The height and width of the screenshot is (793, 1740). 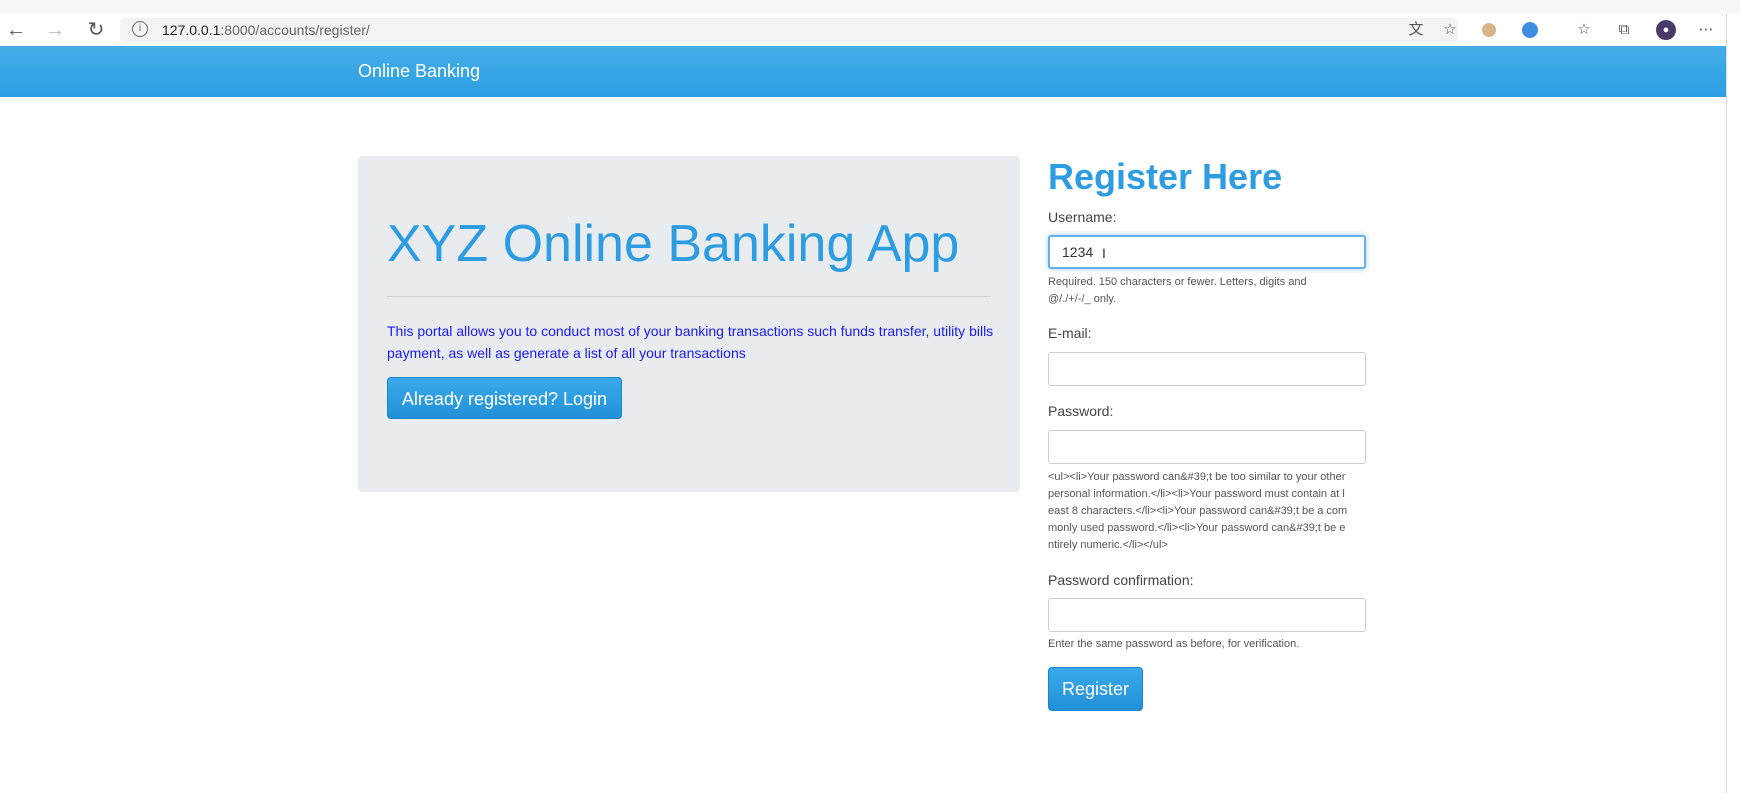 What do you see at coordinates (1416, 30) in the screenshot?
I see `translate-icon: 文` at bounding box center [1416, 30].